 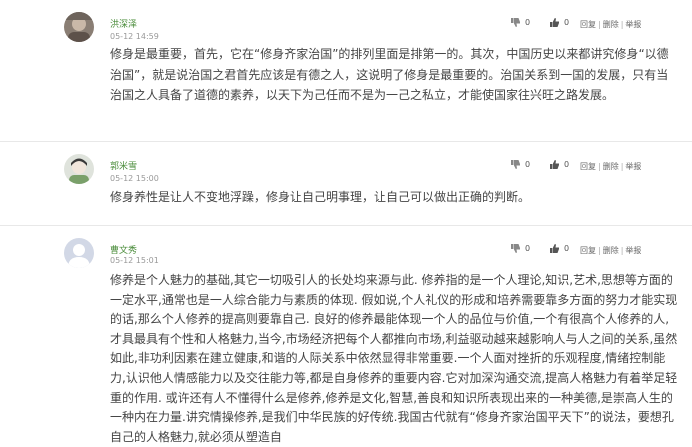 I want to click on username: 曹文秀, so click(x=123, y=249).